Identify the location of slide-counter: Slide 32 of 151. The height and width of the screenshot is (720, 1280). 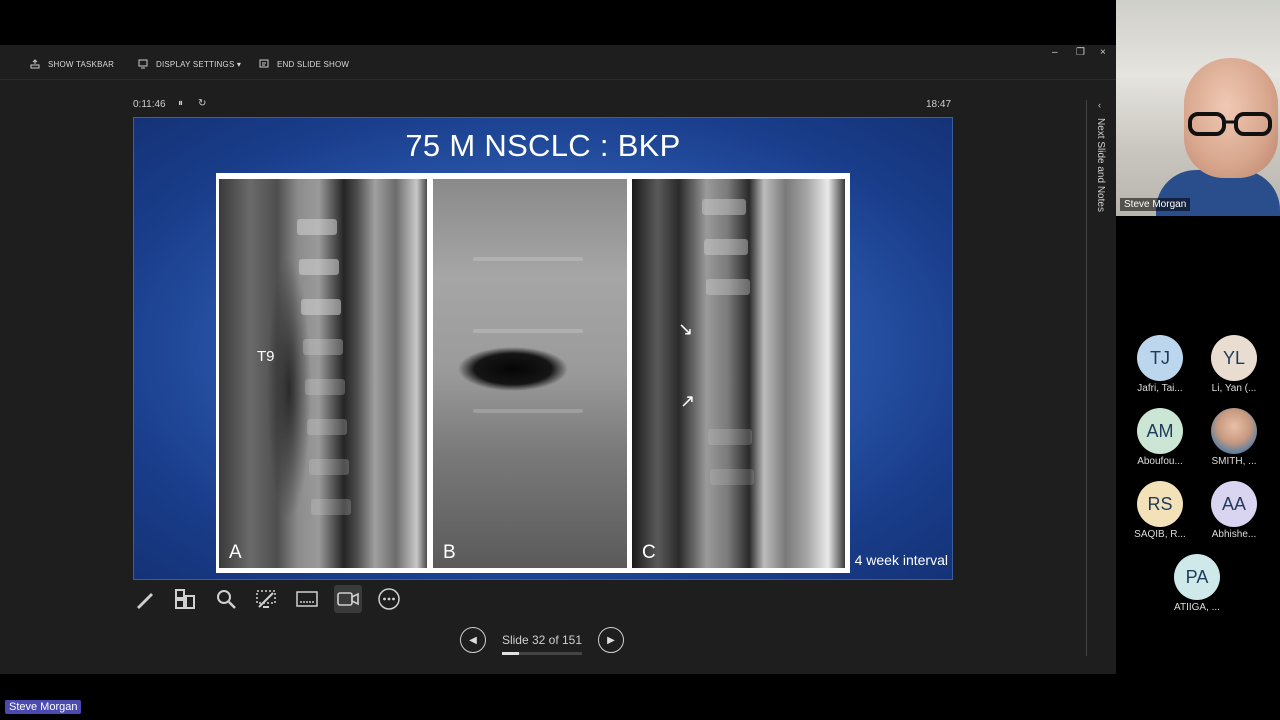
(542, 640).